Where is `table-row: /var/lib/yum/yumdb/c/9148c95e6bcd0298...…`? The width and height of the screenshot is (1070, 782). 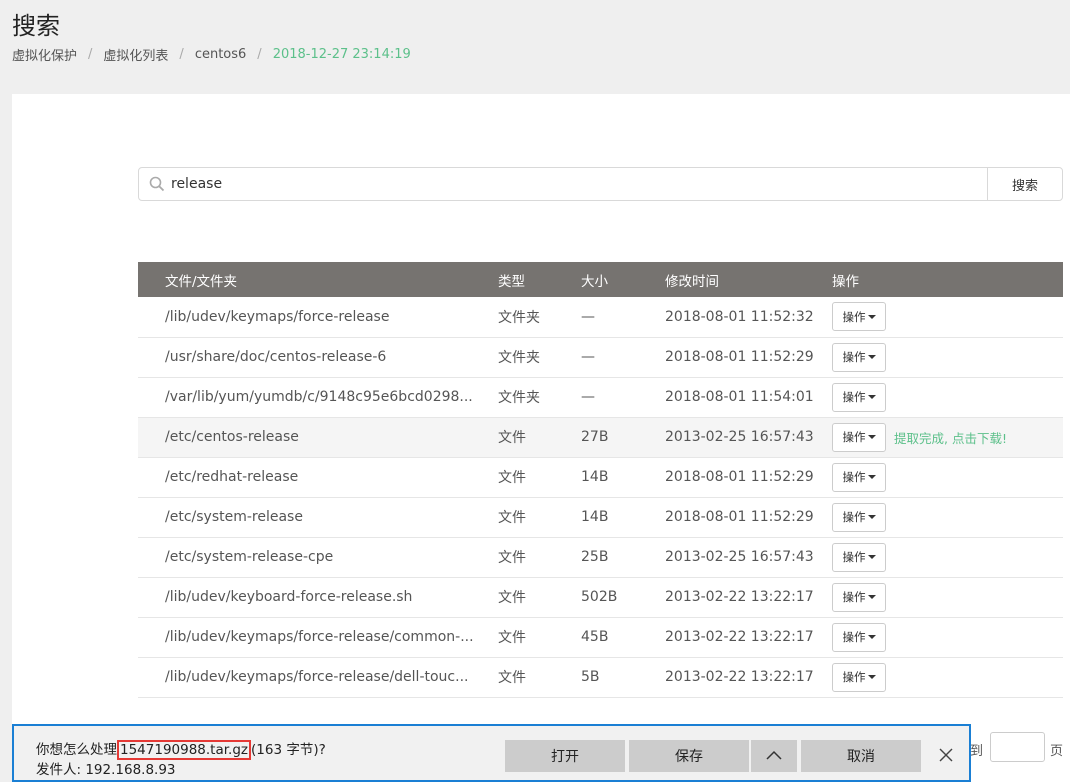
table-row: /var/lib/yum/yumdb/c/9148c95e6bcd0298...… is located at coordinates (600, 397).